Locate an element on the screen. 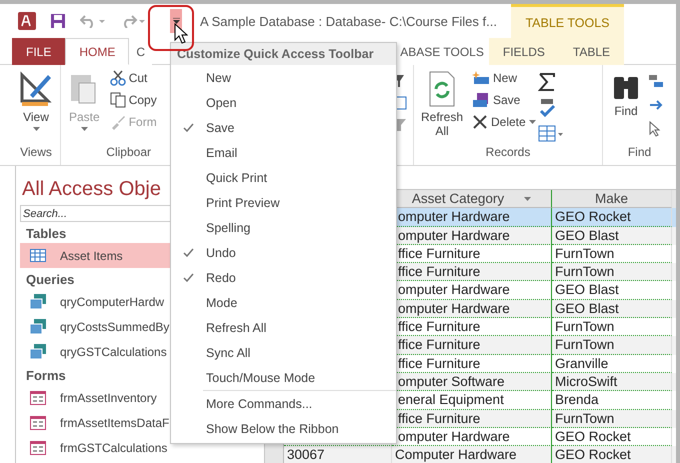  table-cell: 30067 is located at coordinates (338, 454).